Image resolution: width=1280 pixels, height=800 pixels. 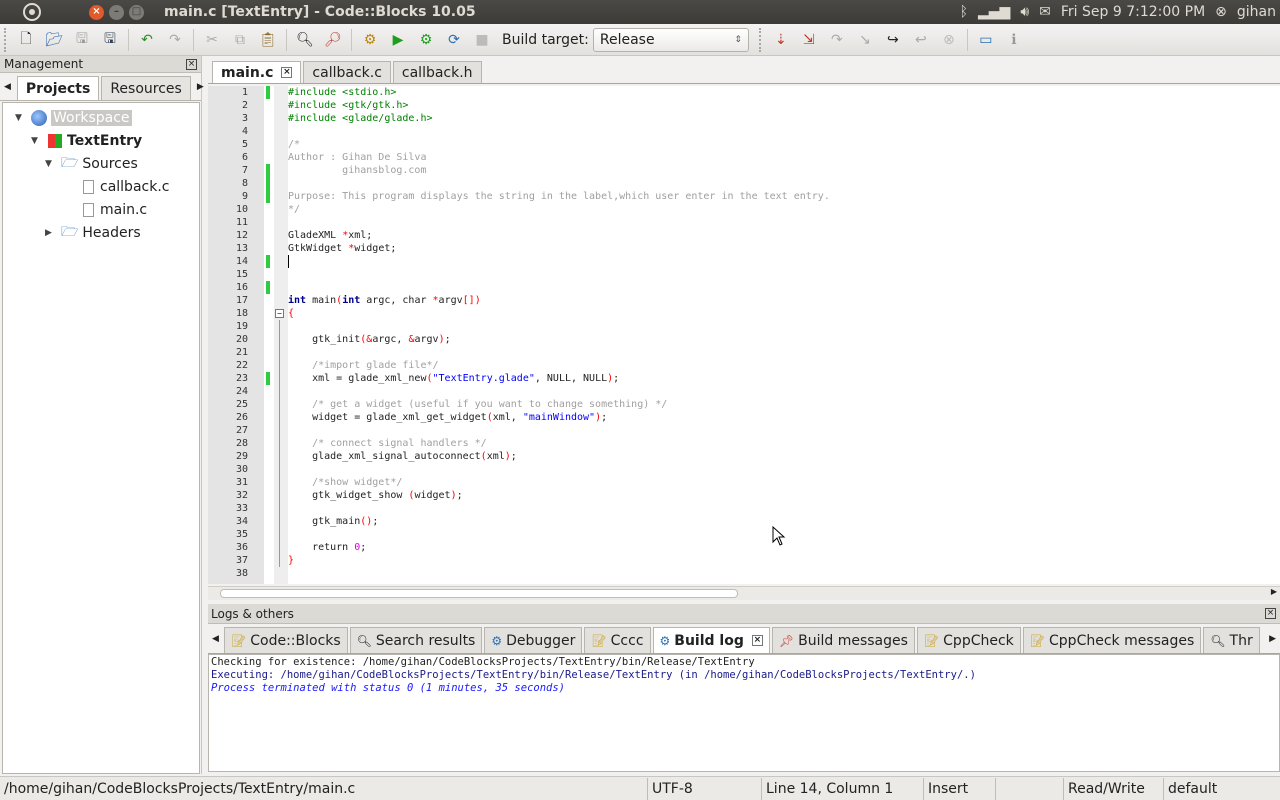 I want to click on code-line: 3 #include <glade/glade.h>, so click(x=744, y=118).